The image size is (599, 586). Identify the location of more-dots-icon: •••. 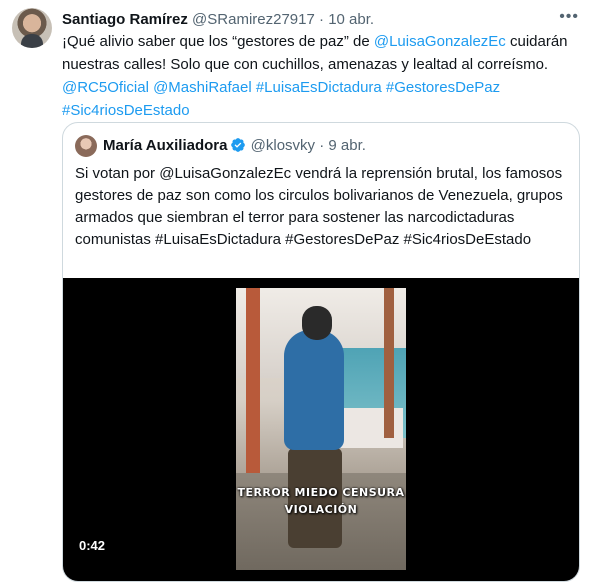
(569, 17).